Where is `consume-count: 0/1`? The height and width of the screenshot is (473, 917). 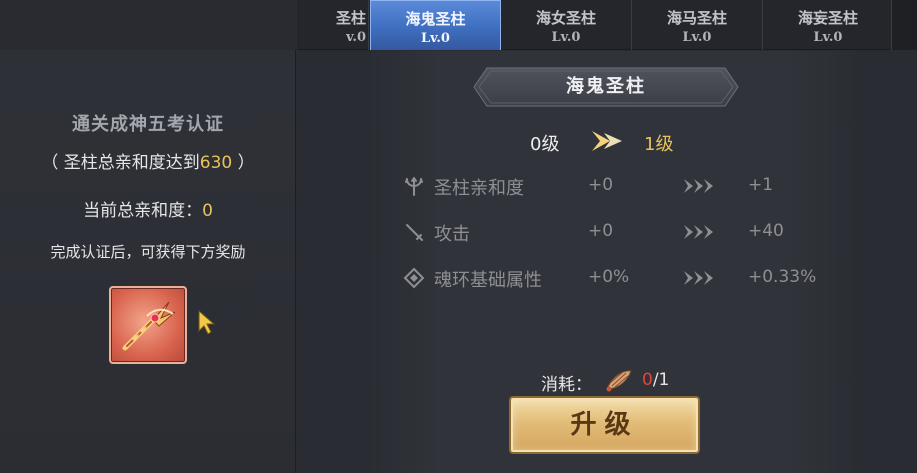 consume-count: 0/1 is located at coordinates (655, 380).